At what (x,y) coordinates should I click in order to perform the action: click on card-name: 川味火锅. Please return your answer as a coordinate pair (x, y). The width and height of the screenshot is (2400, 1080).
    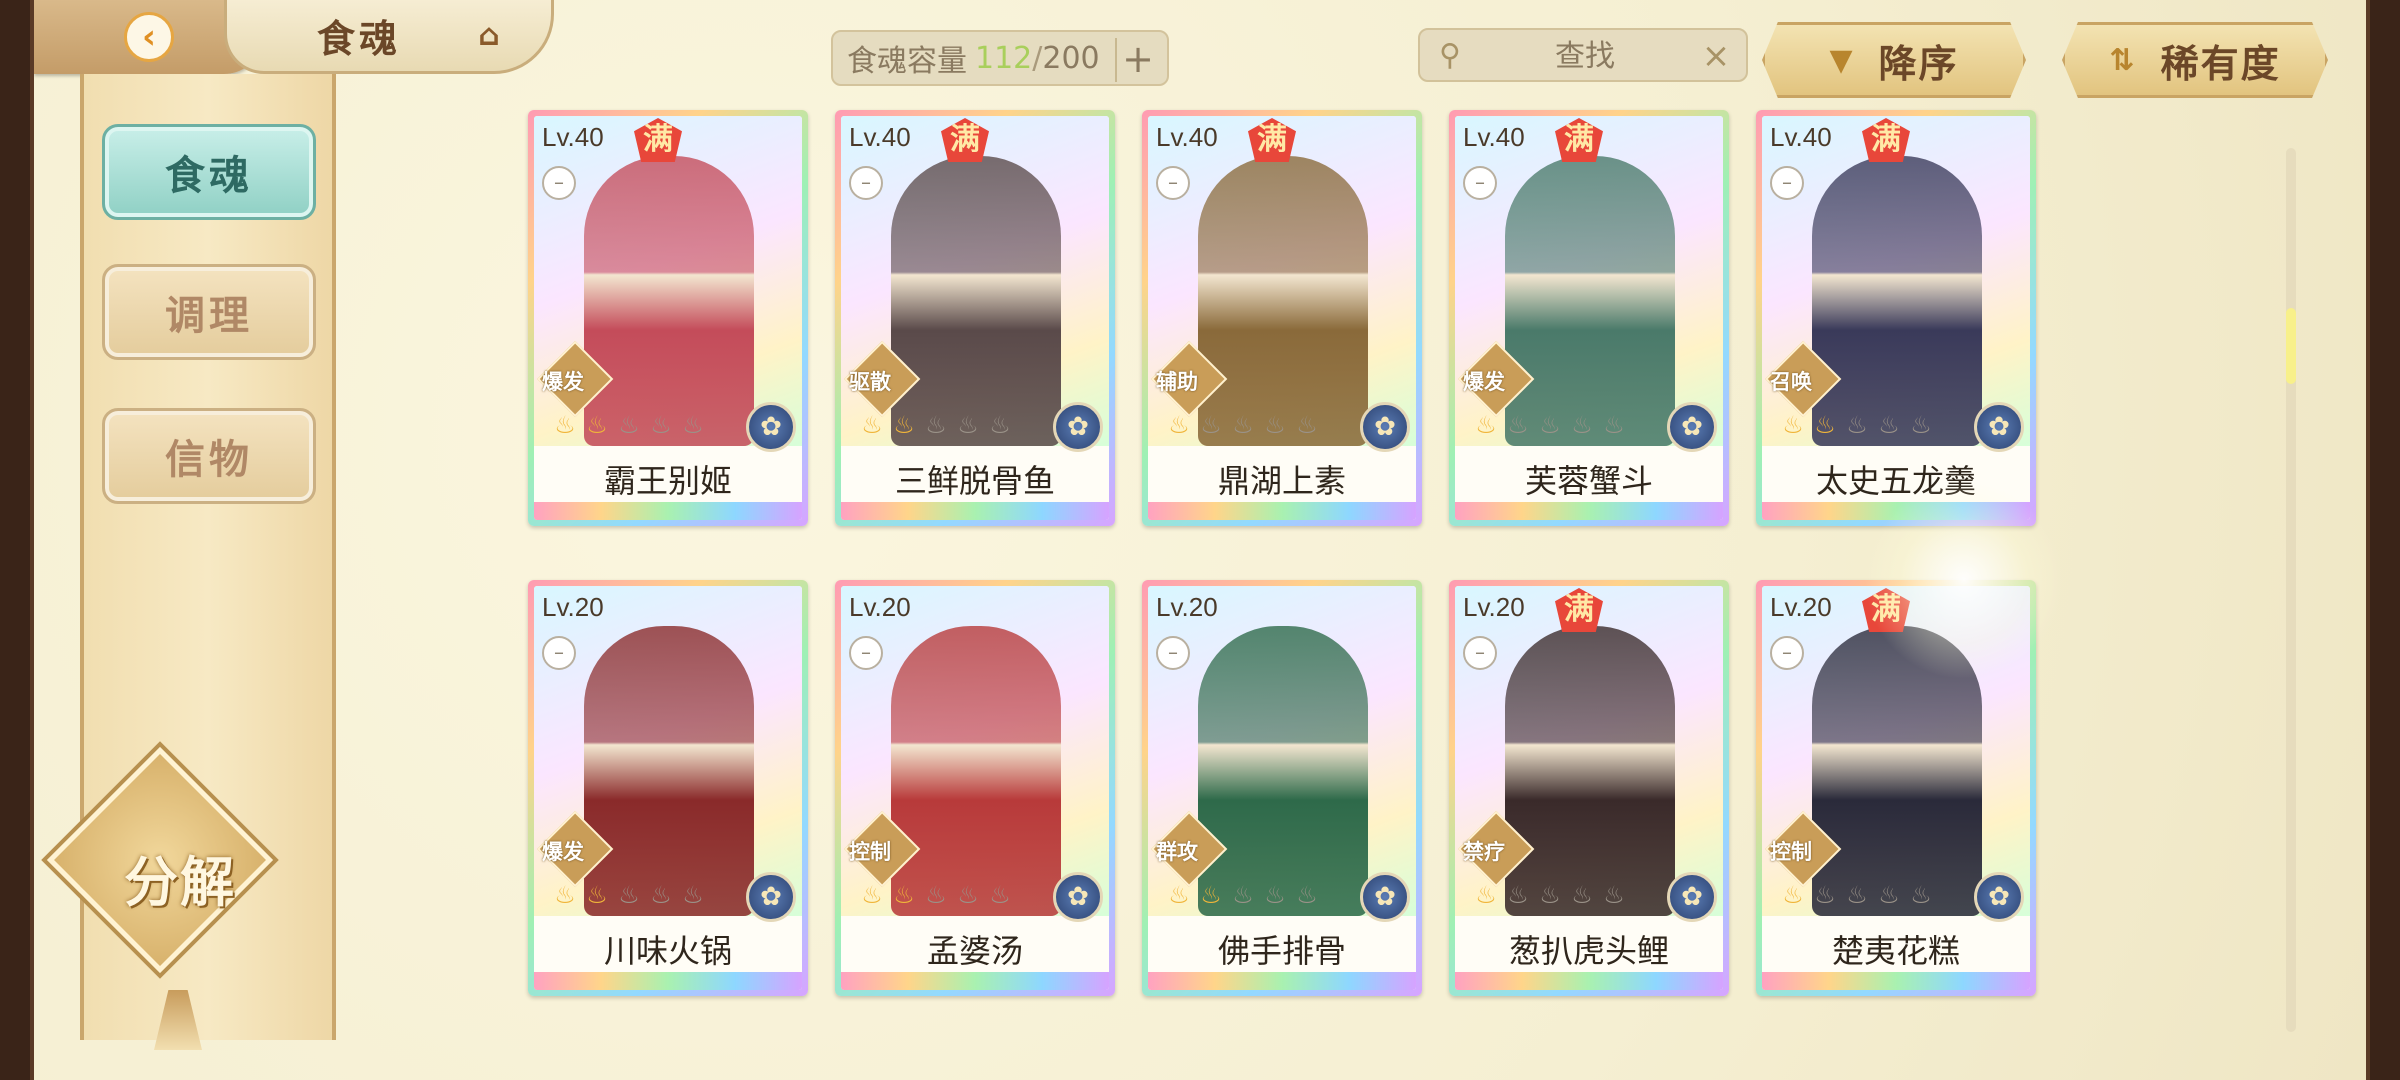
    Looking at the image, I should click on (667, 951).